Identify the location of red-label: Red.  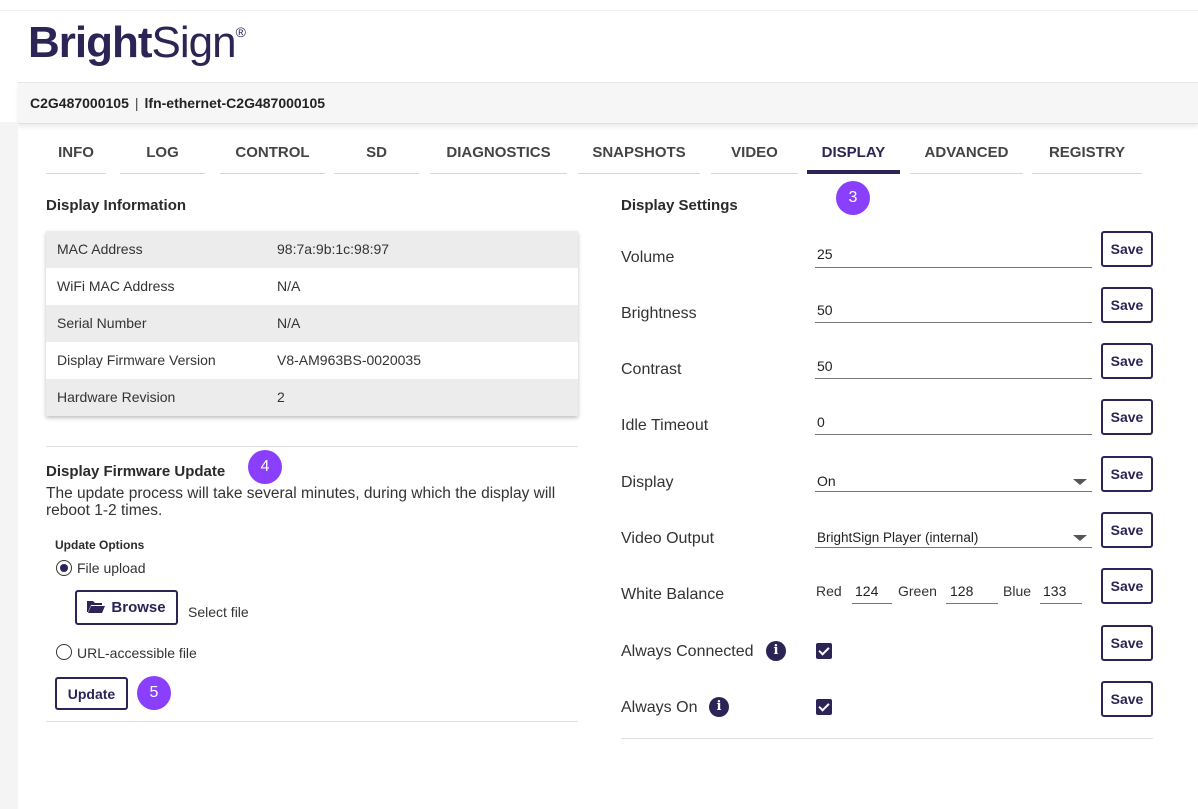
(829, 591).